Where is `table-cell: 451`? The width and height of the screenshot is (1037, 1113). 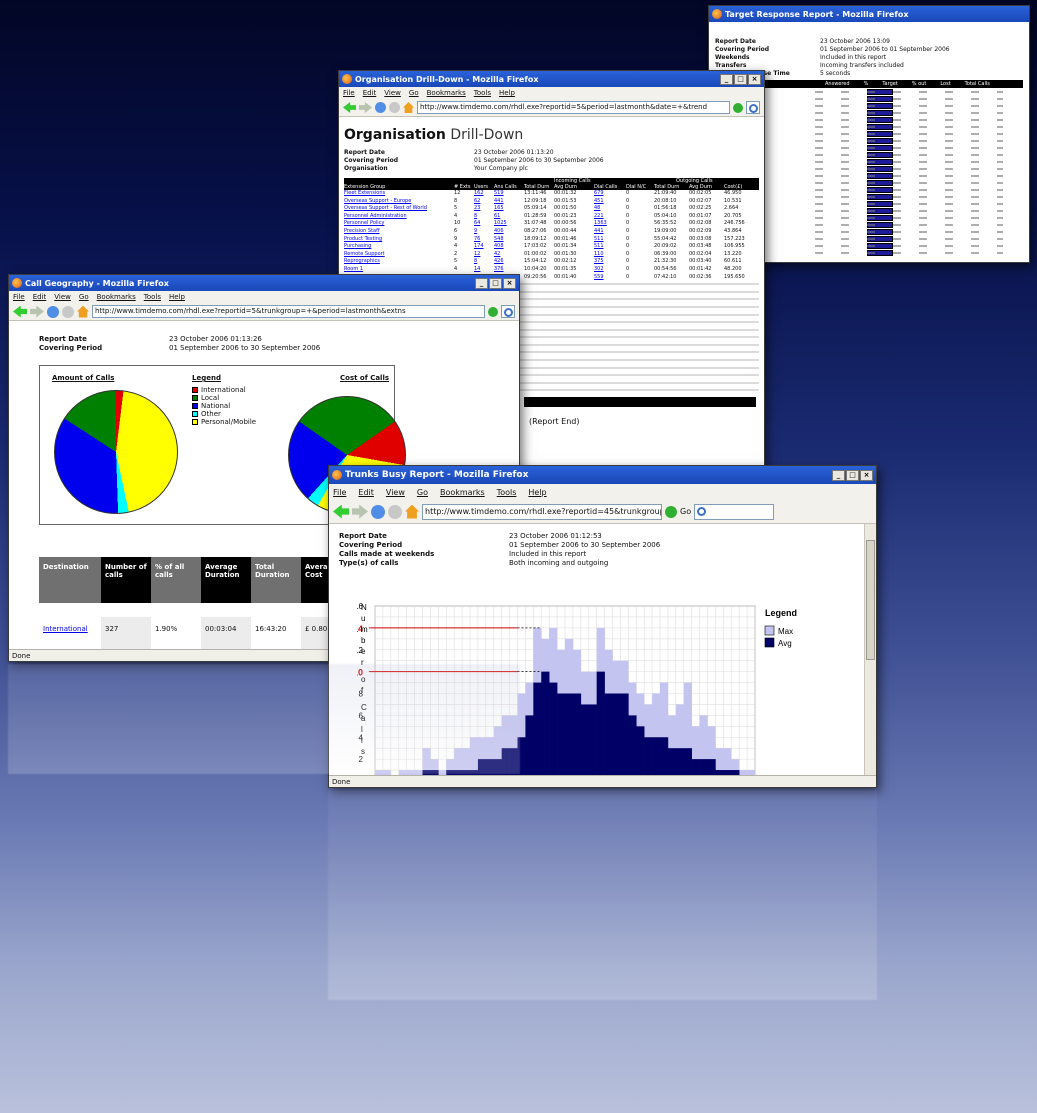
table-cell: 451 is located at coordinates (599, 201).